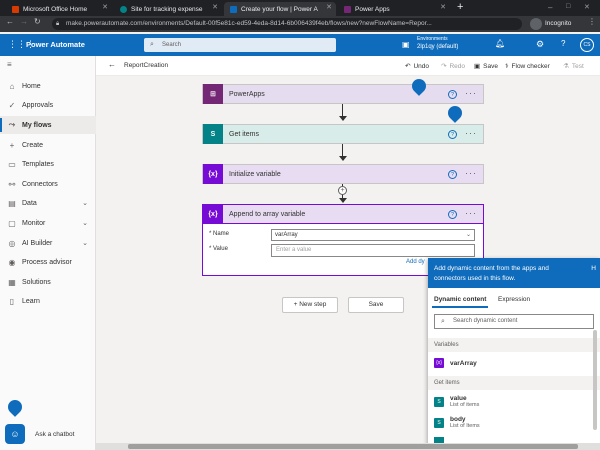 Image resolution: width=600 pixels, height=450 pixels. What do you see at coordinates (48, 105) in the screenshot?
I see `sidebar-item-approvals: ✓ Approvals` at bounding box center [48, 105].